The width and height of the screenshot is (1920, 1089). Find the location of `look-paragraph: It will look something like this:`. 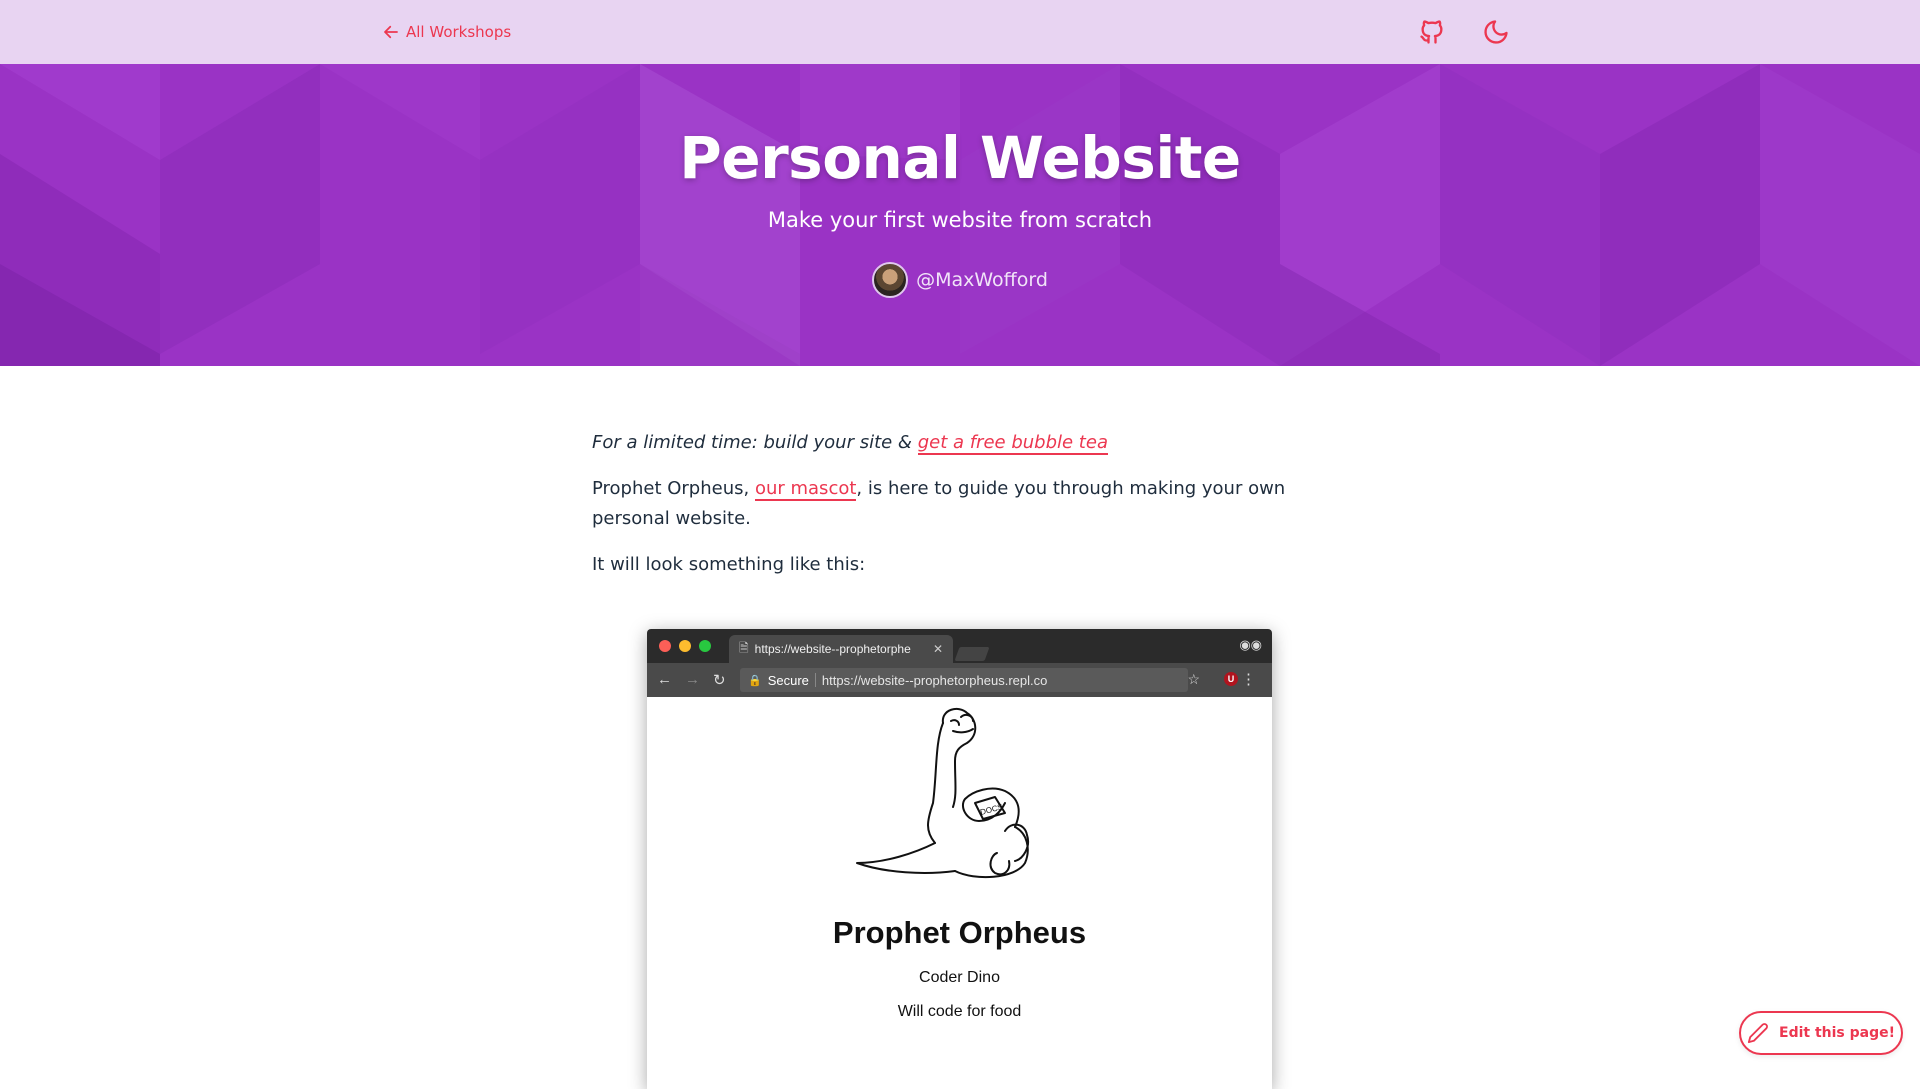

look-paragraph: It will look something like this: is located at coordinates (729, 564).